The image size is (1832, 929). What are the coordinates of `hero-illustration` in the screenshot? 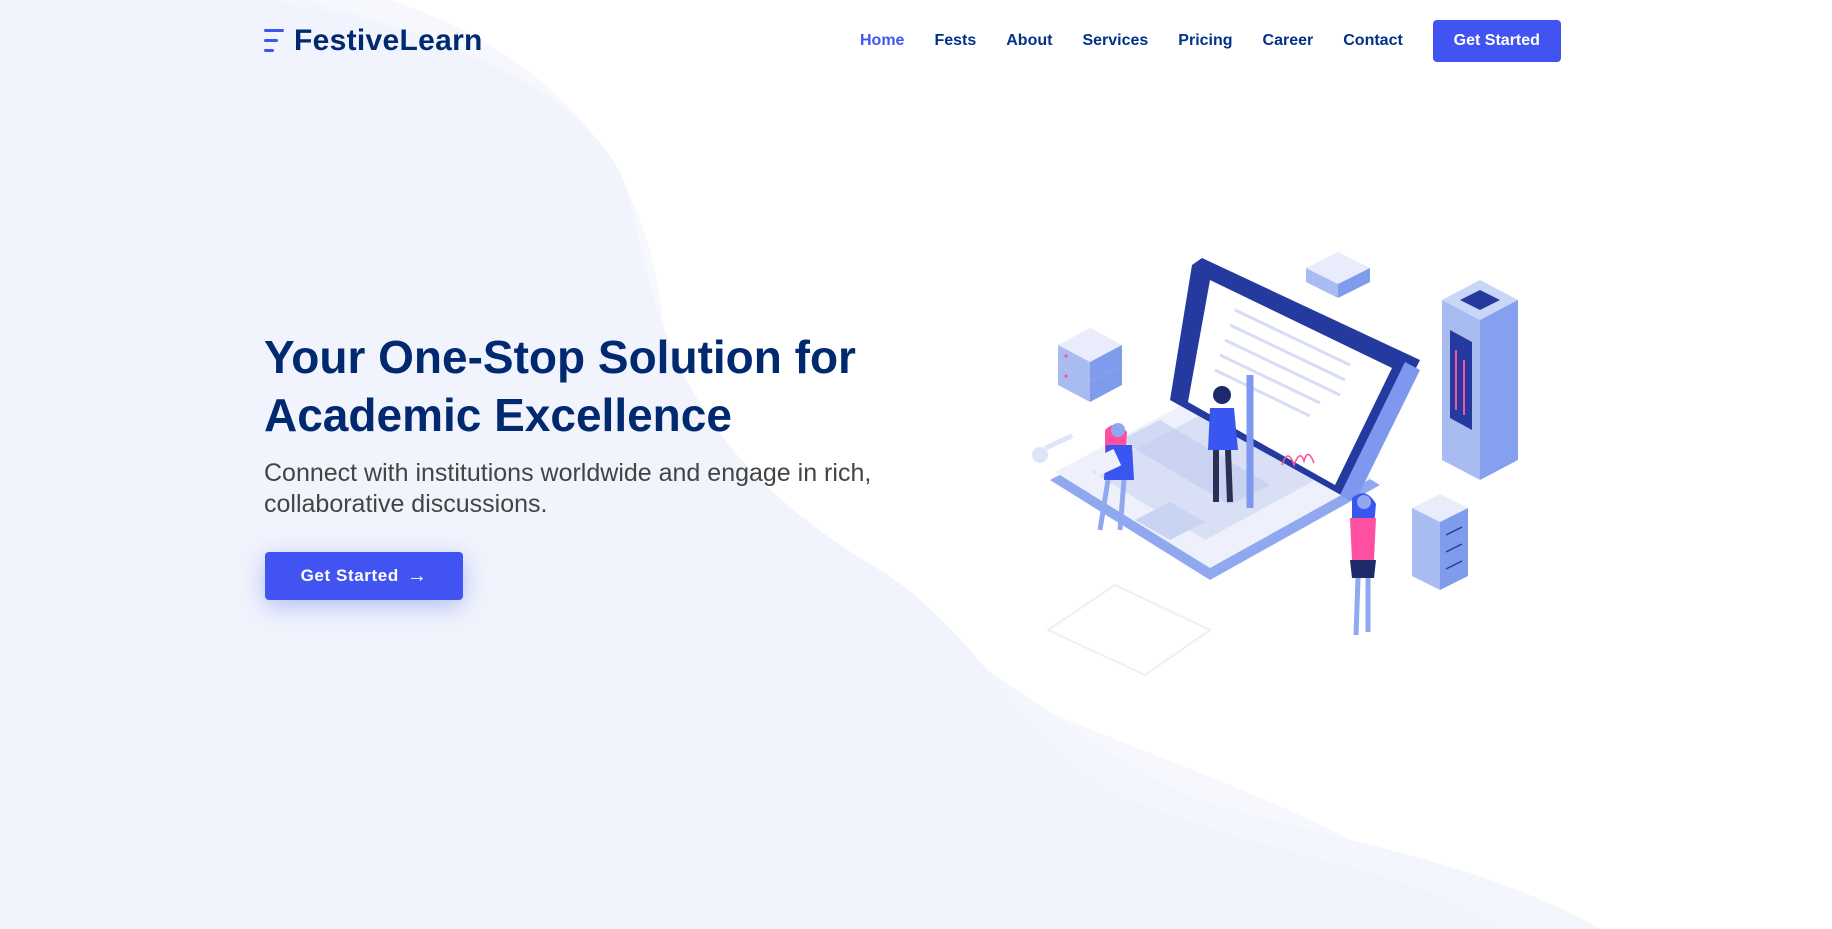 It's located at (1275, 464).